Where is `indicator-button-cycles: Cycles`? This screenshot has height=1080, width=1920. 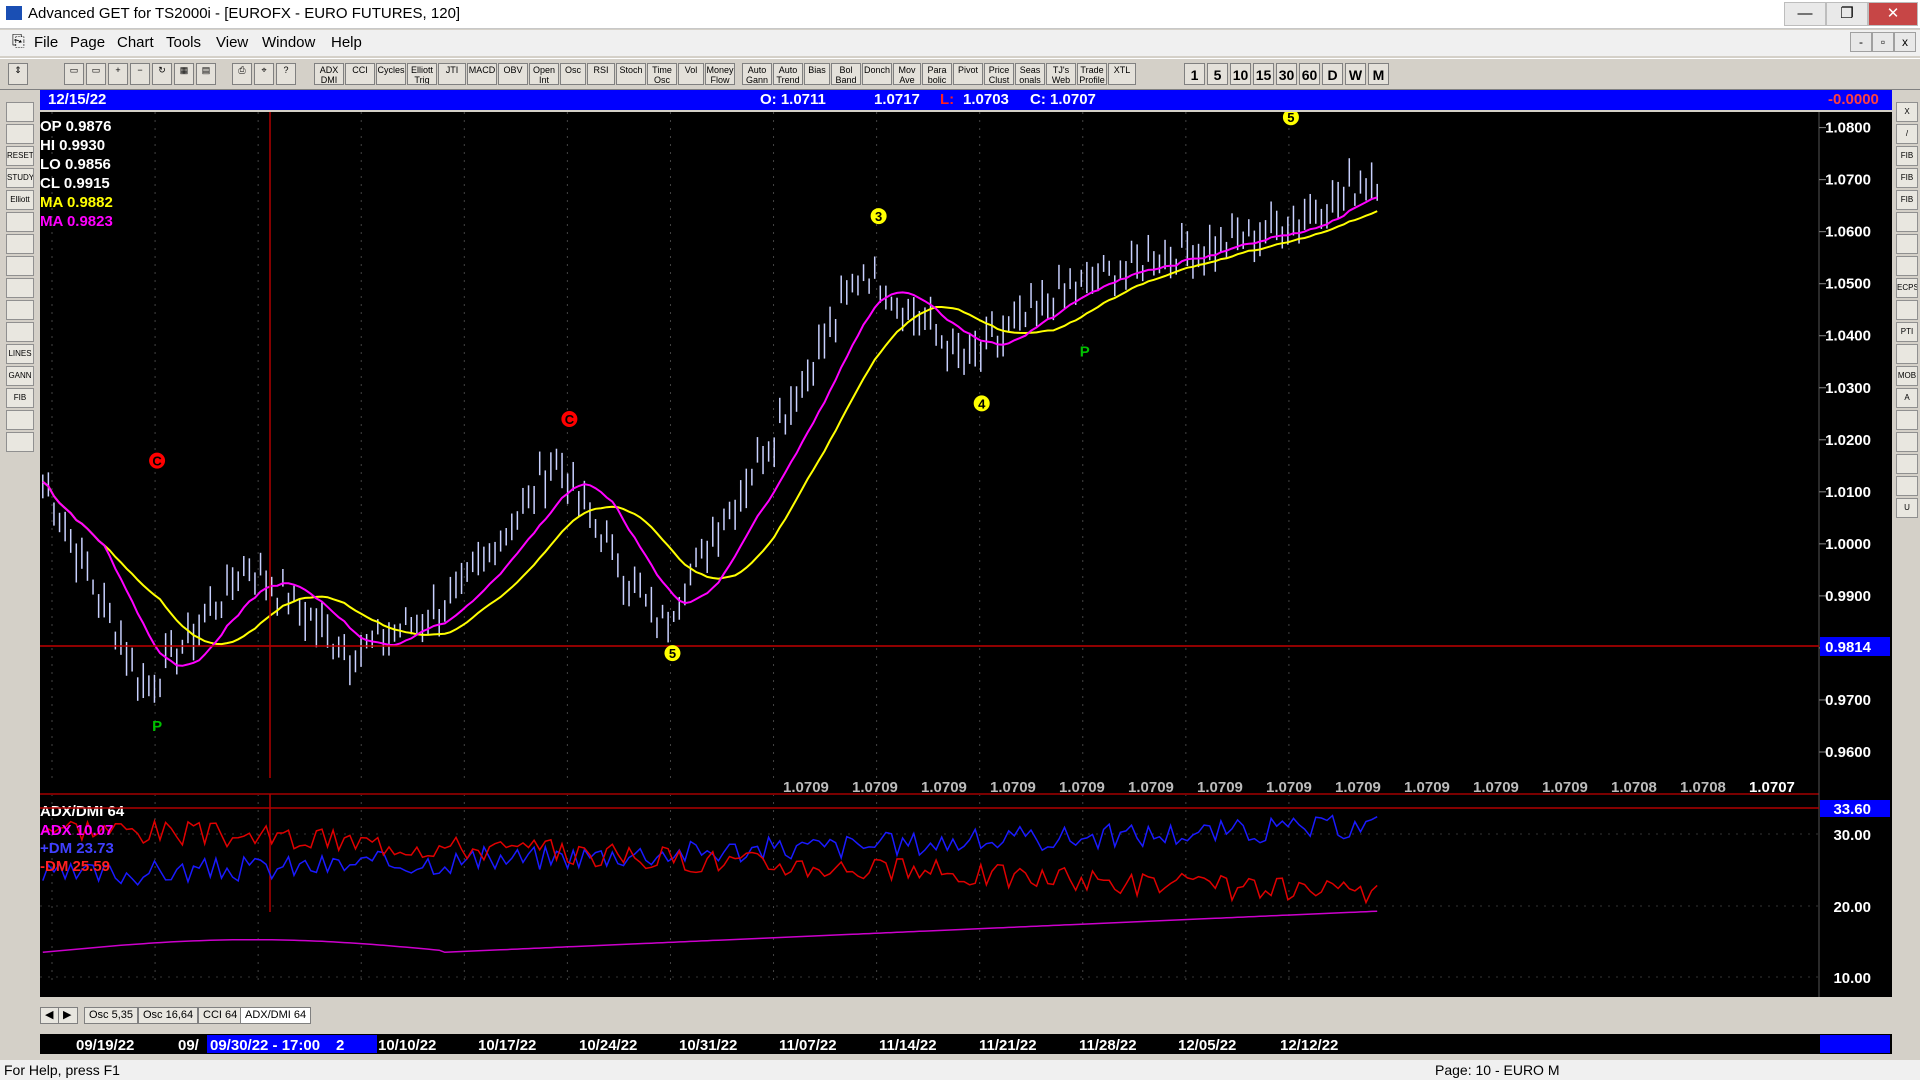
indicator-button-cycles: Cycles is located at coordinates (391, 74).